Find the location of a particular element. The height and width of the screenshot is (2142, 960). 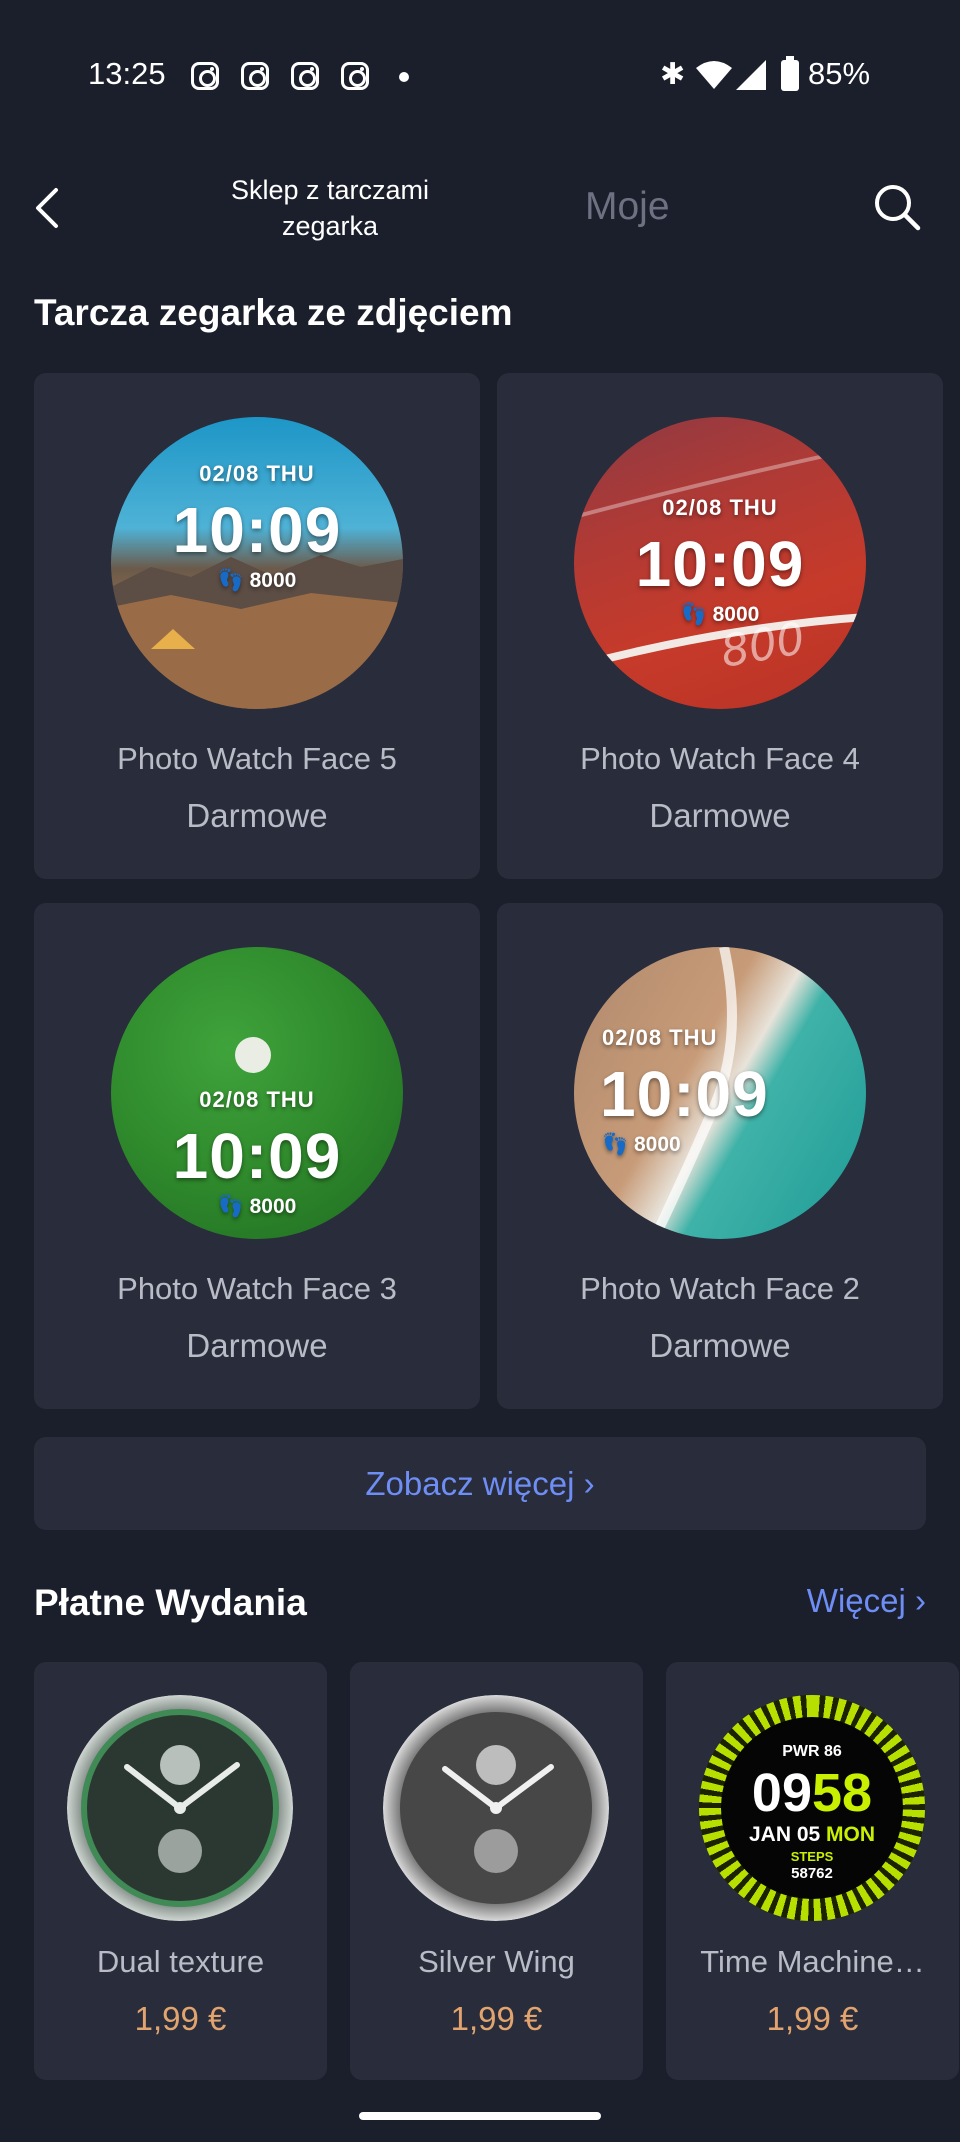

face-steps: 58762 is located at coordinates (812, 1873).